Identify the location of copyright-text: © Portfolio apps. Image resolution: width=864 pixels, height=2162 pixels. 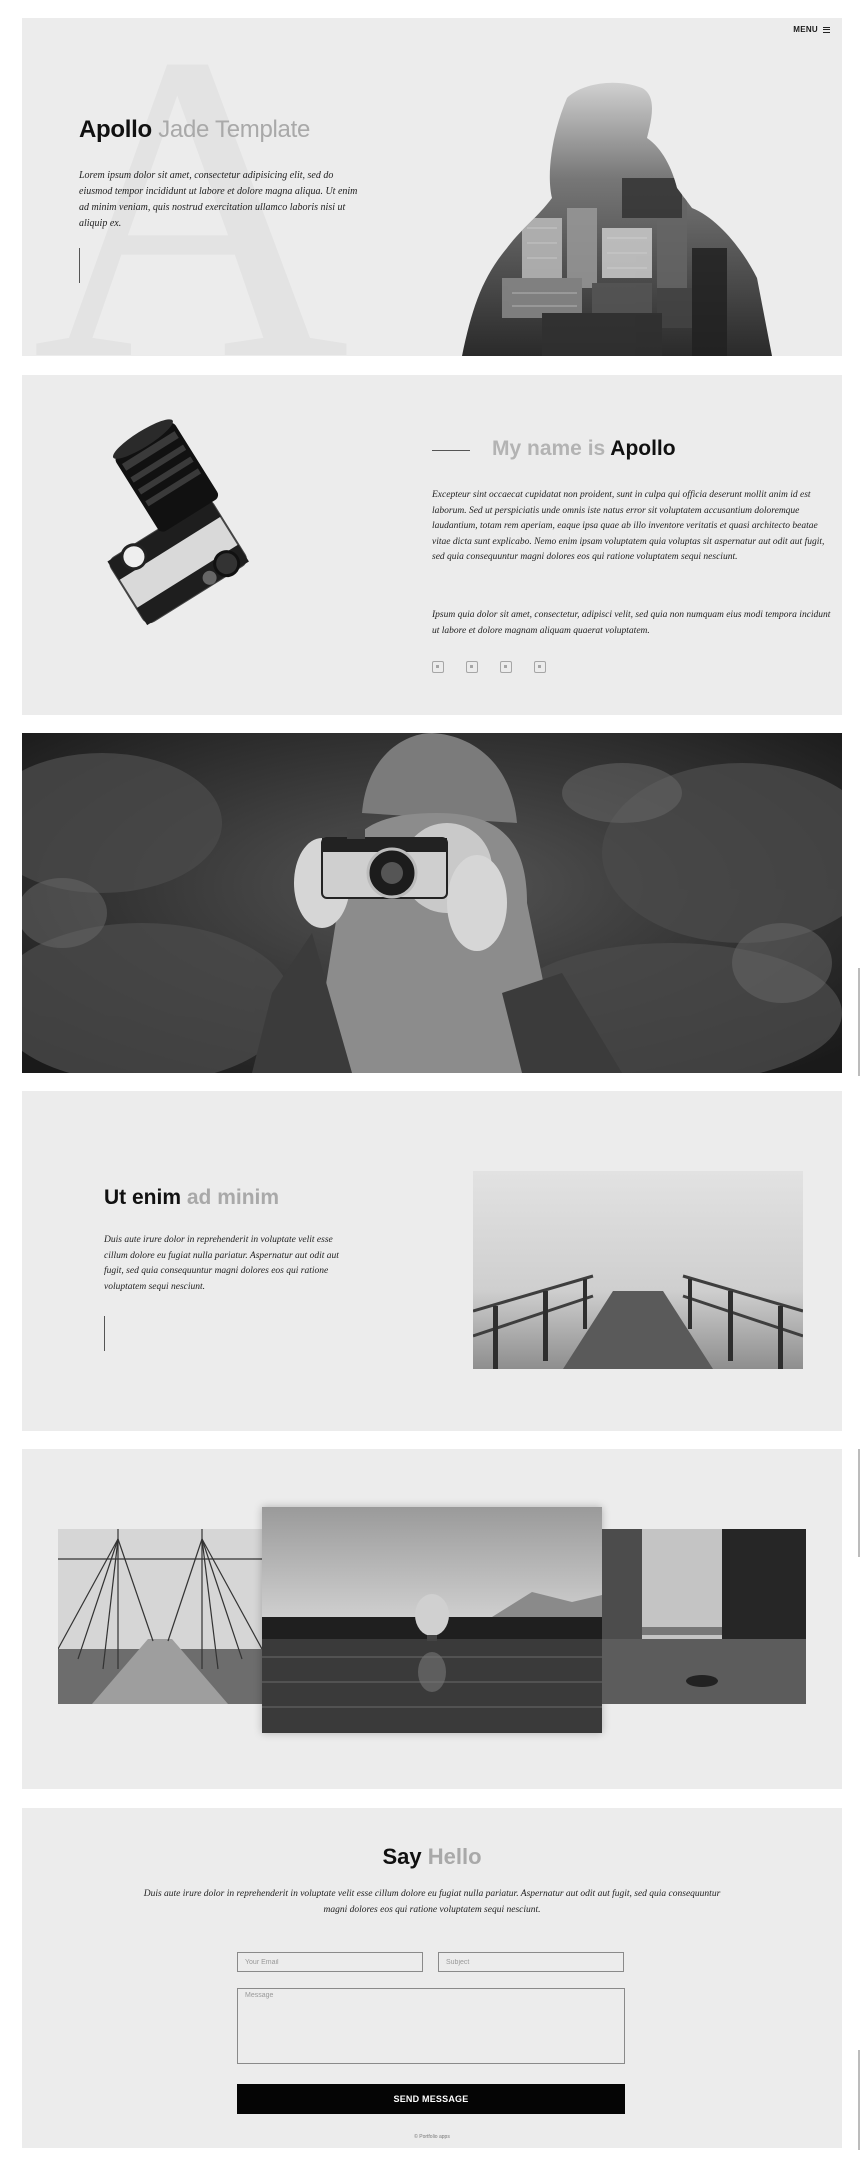
(432, 2137).